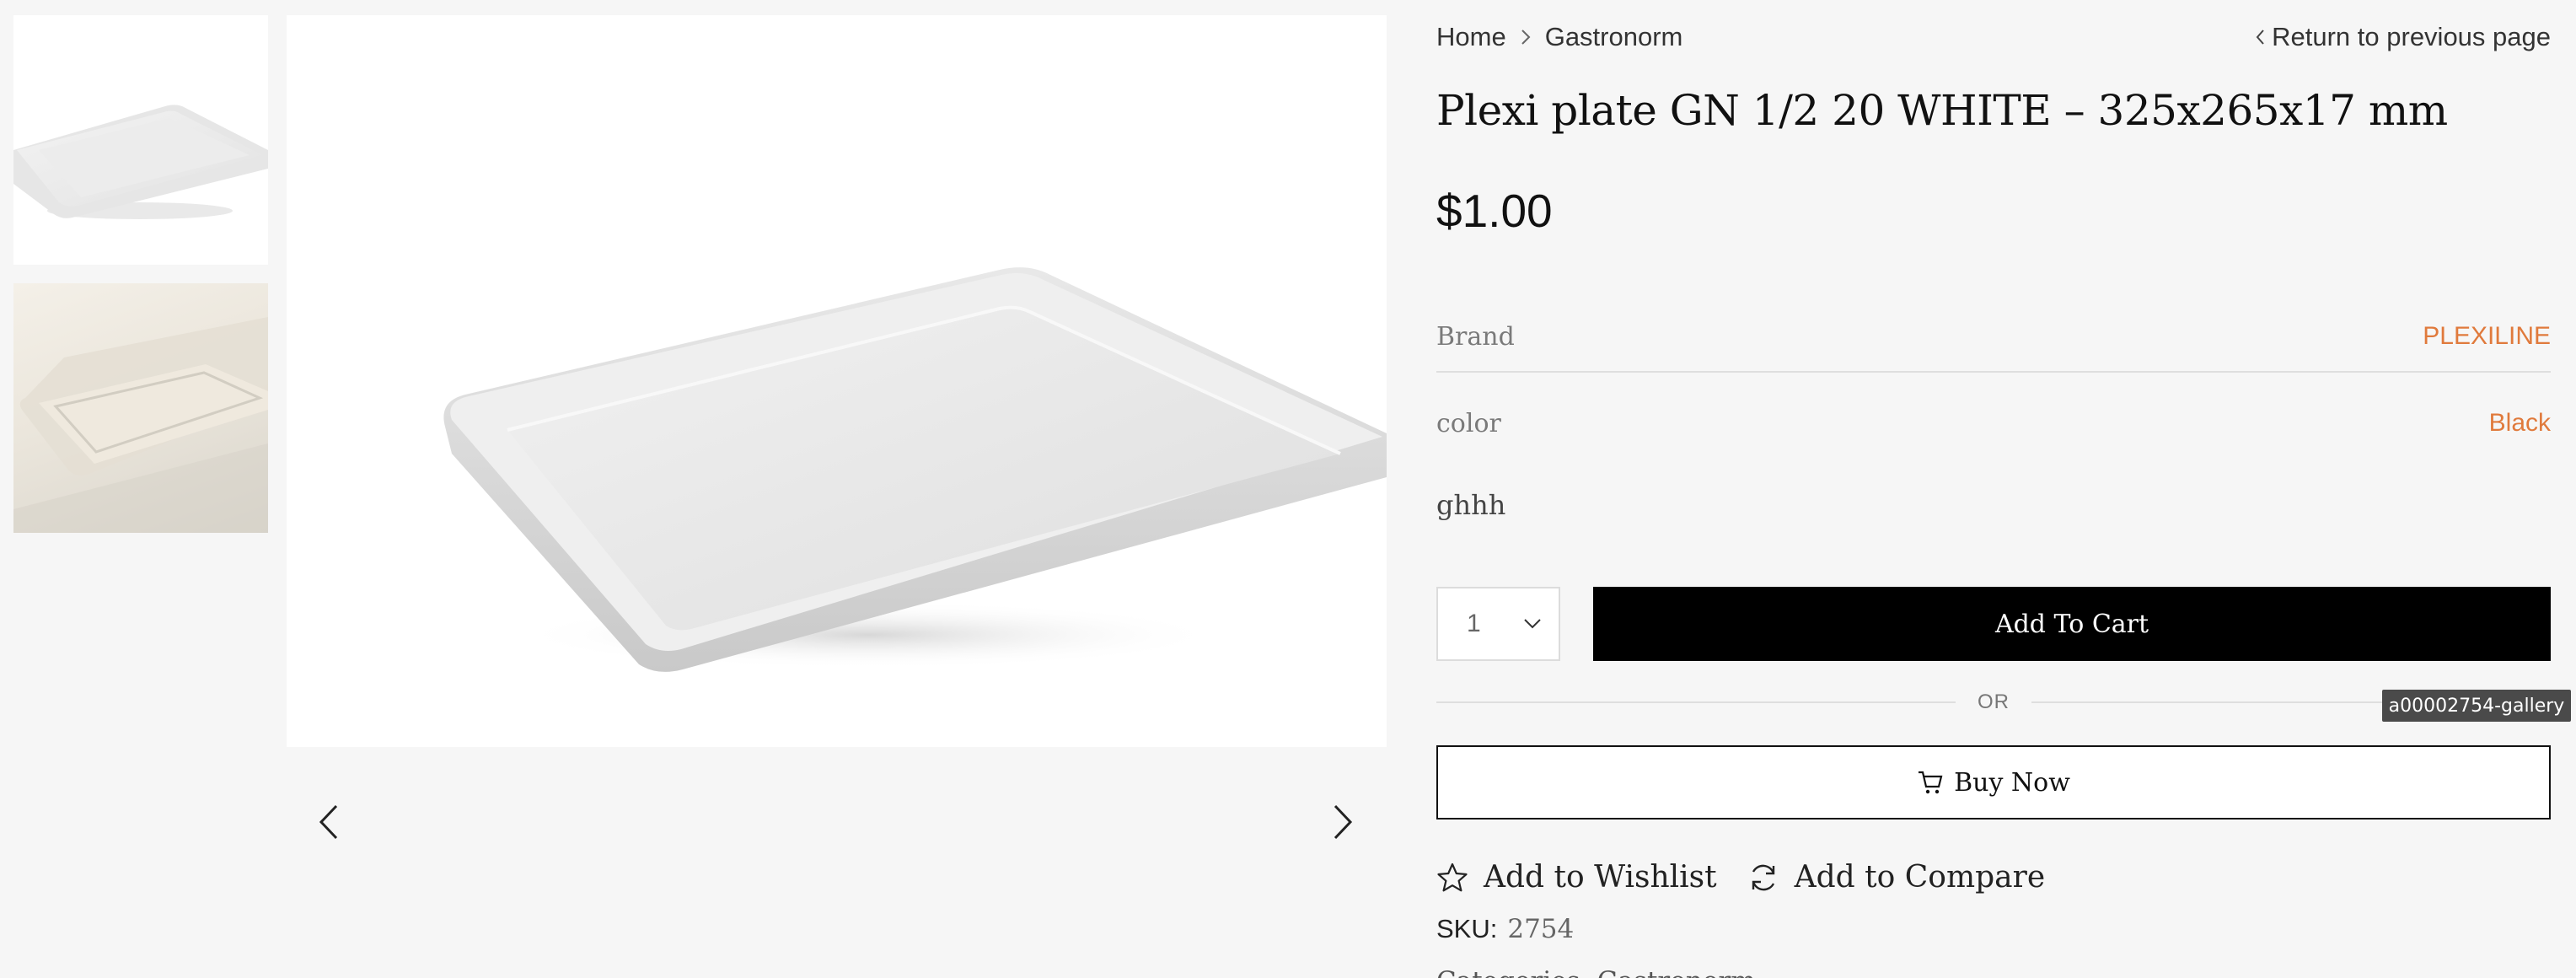  I want to click on add-to-wishlist-button: Add to Wishlist, so click(1576, 877).